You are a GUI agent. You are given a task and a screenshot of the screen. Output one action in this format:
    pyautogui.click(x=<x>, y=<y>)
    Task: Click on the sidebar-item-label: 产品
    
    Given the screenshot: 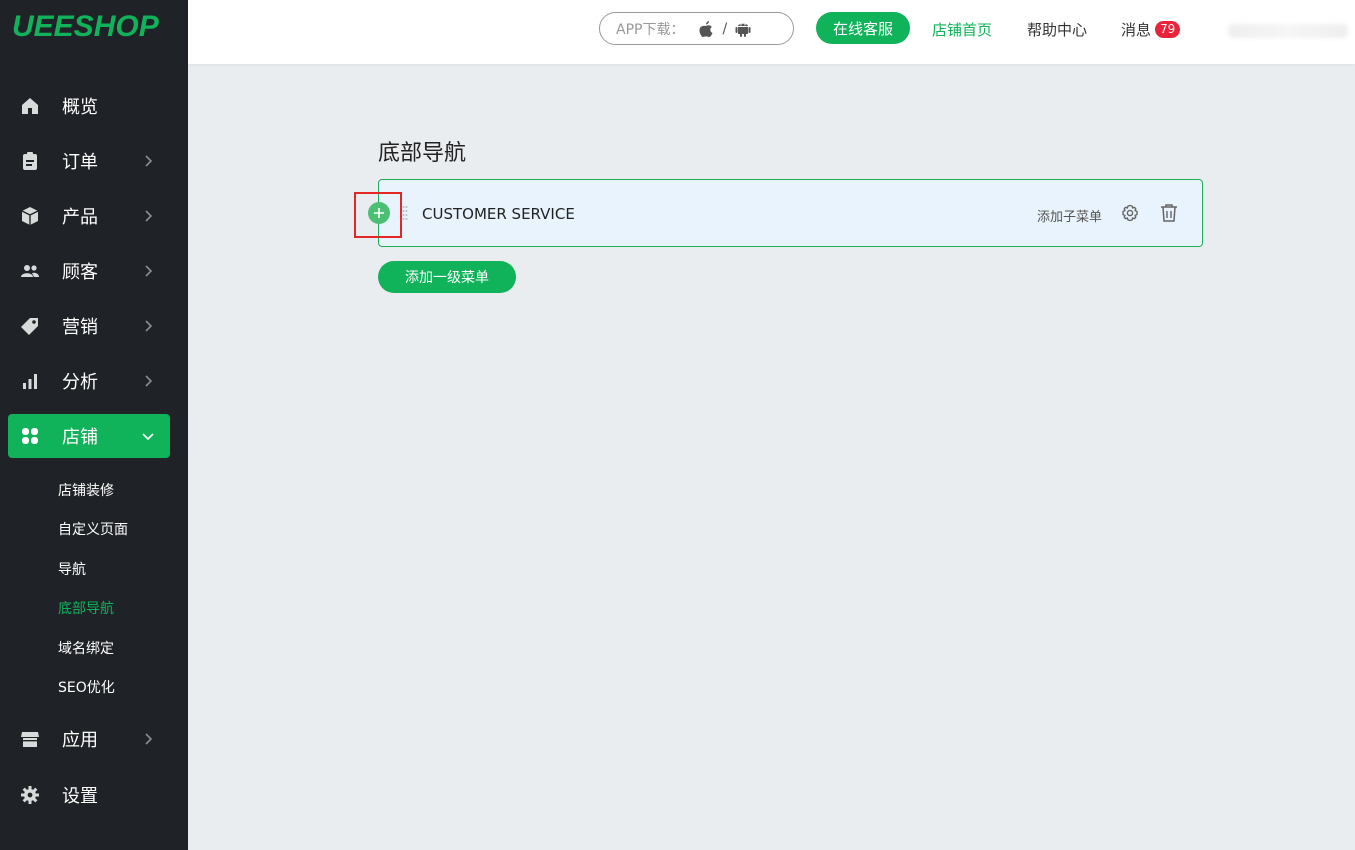 What is the action you would take?
    pyautogui.click(x=80, y=217)
    